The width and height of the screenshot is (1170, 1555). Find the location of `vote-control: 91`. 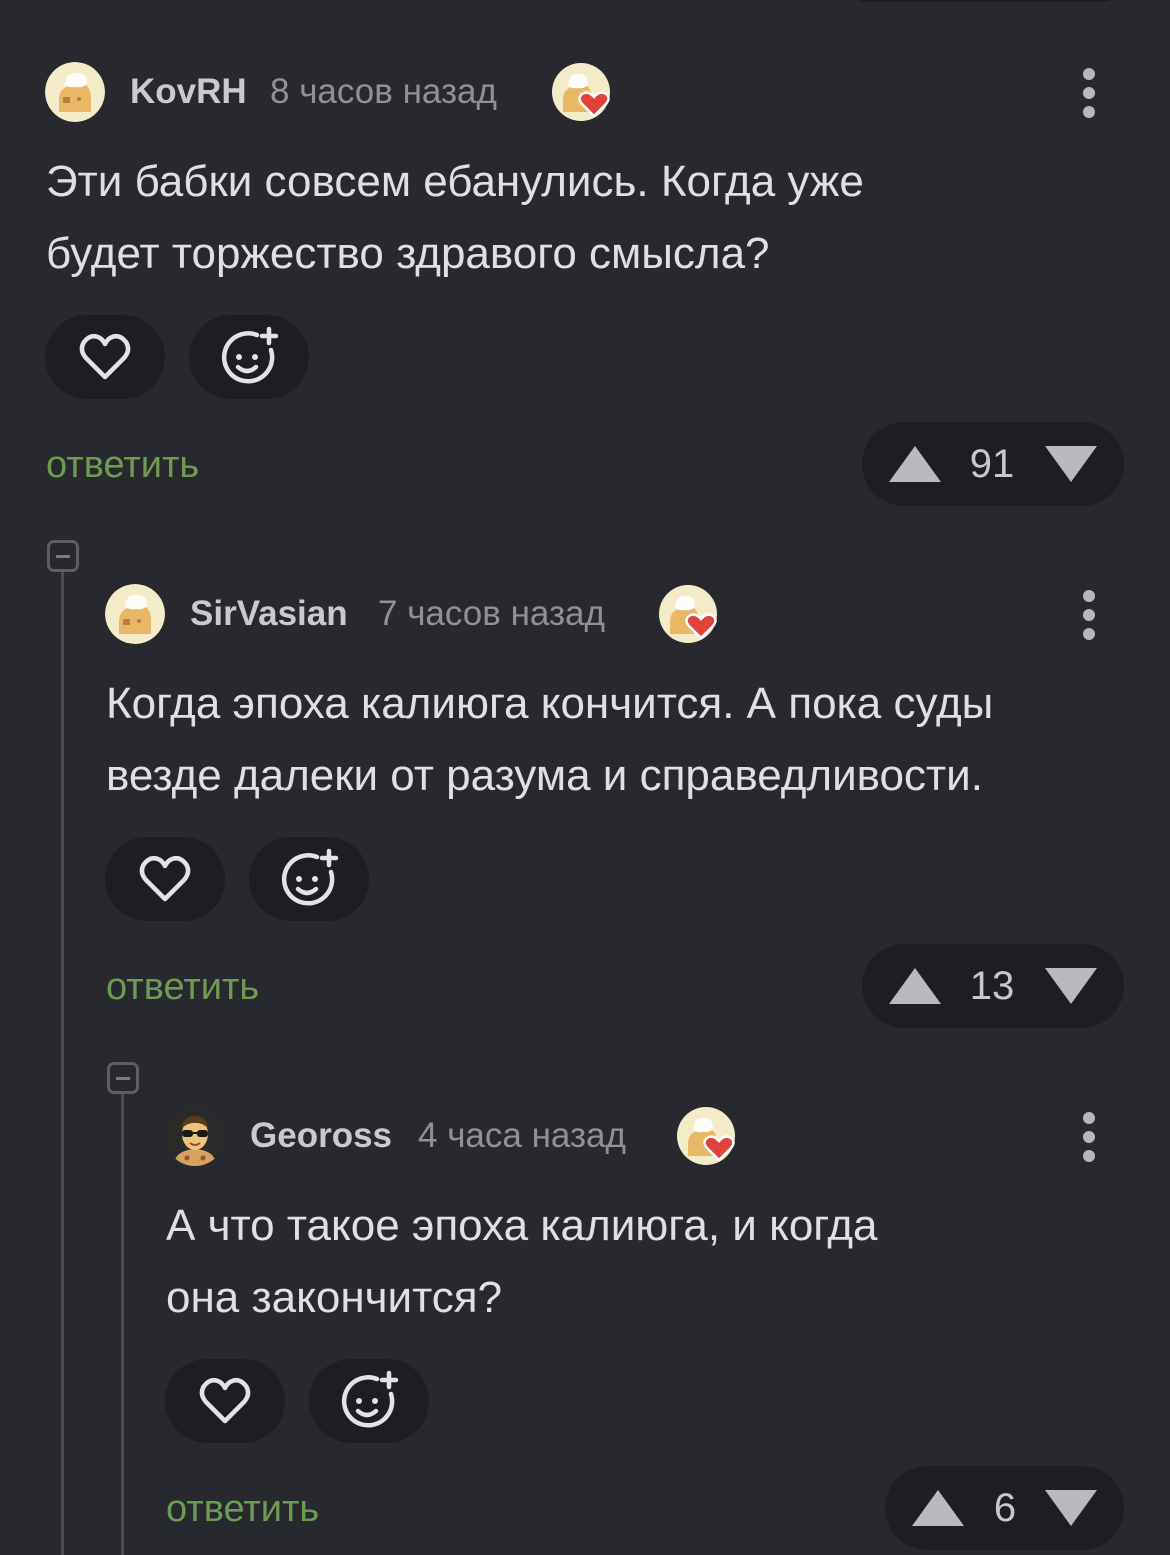

vote-control: 91 is located at coordinates (993, 464).